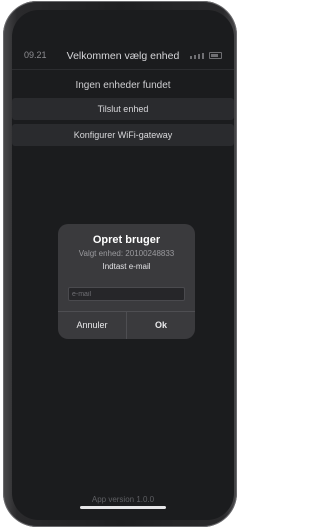 The height and width of the screenshot is (528, 320). What do you see at coordinates (126, 253) in the screenshot?
I see `dialog-selected-device: Valgt enhed: 20100248833` at bounding box center [126, 253].